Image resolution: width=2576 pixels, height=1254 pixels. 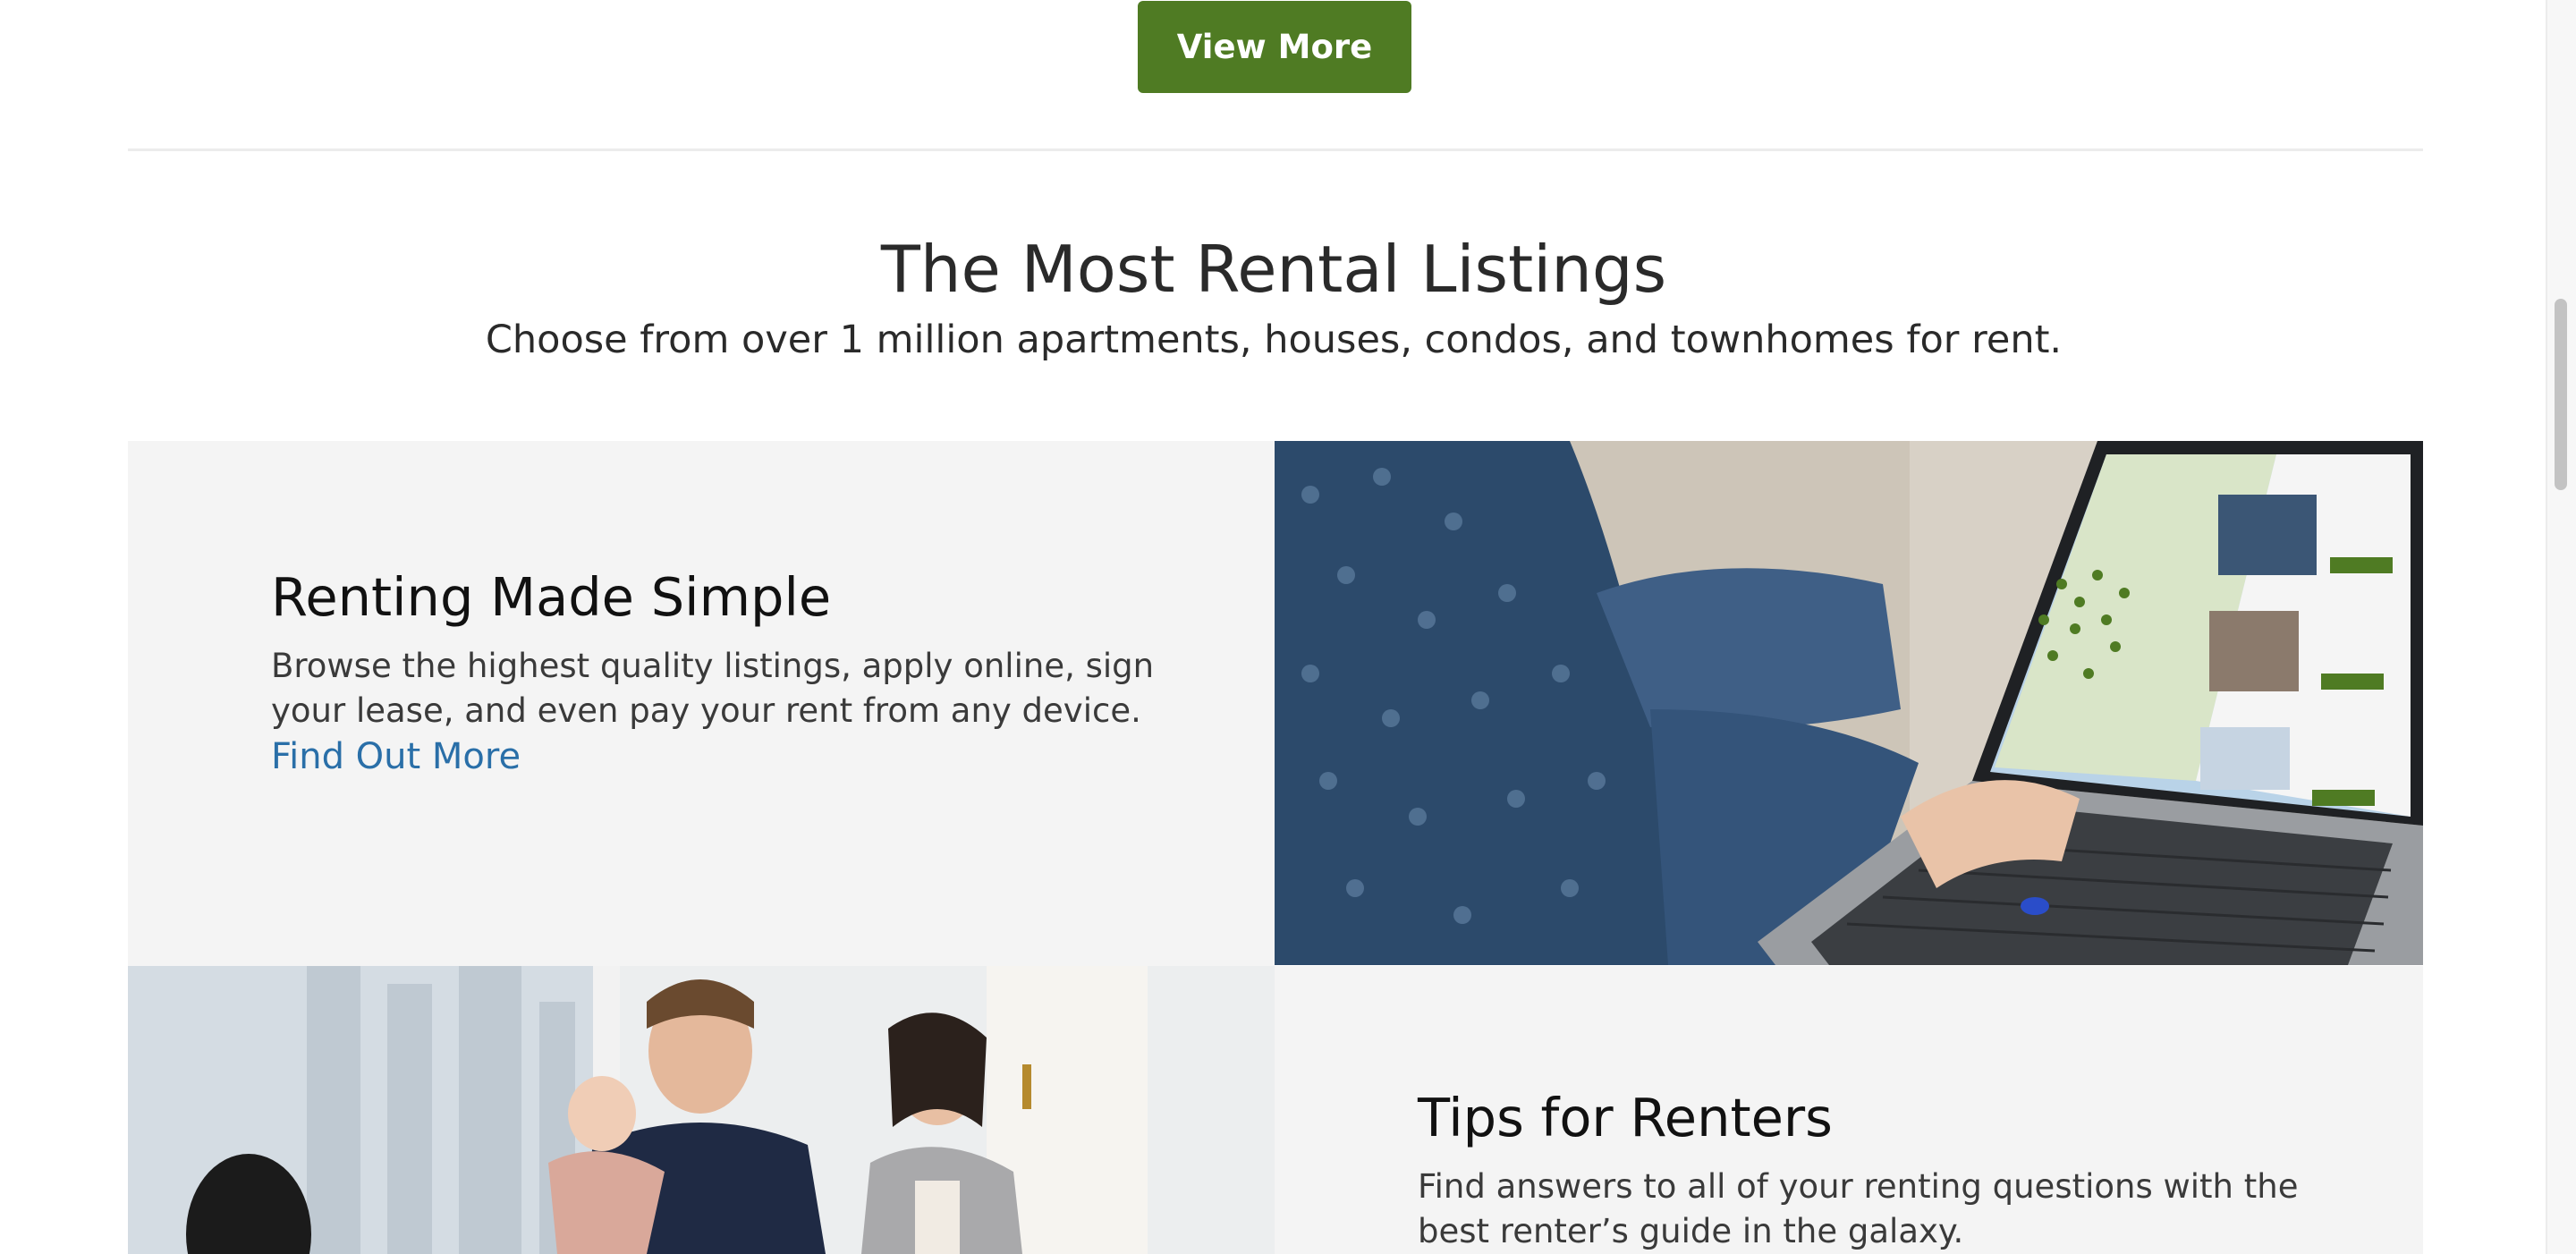 What do you see at coordinates (551, 597) in the screenshot?
I see `card-heading: Renting Made Simple` at bounding box center [551, 597].